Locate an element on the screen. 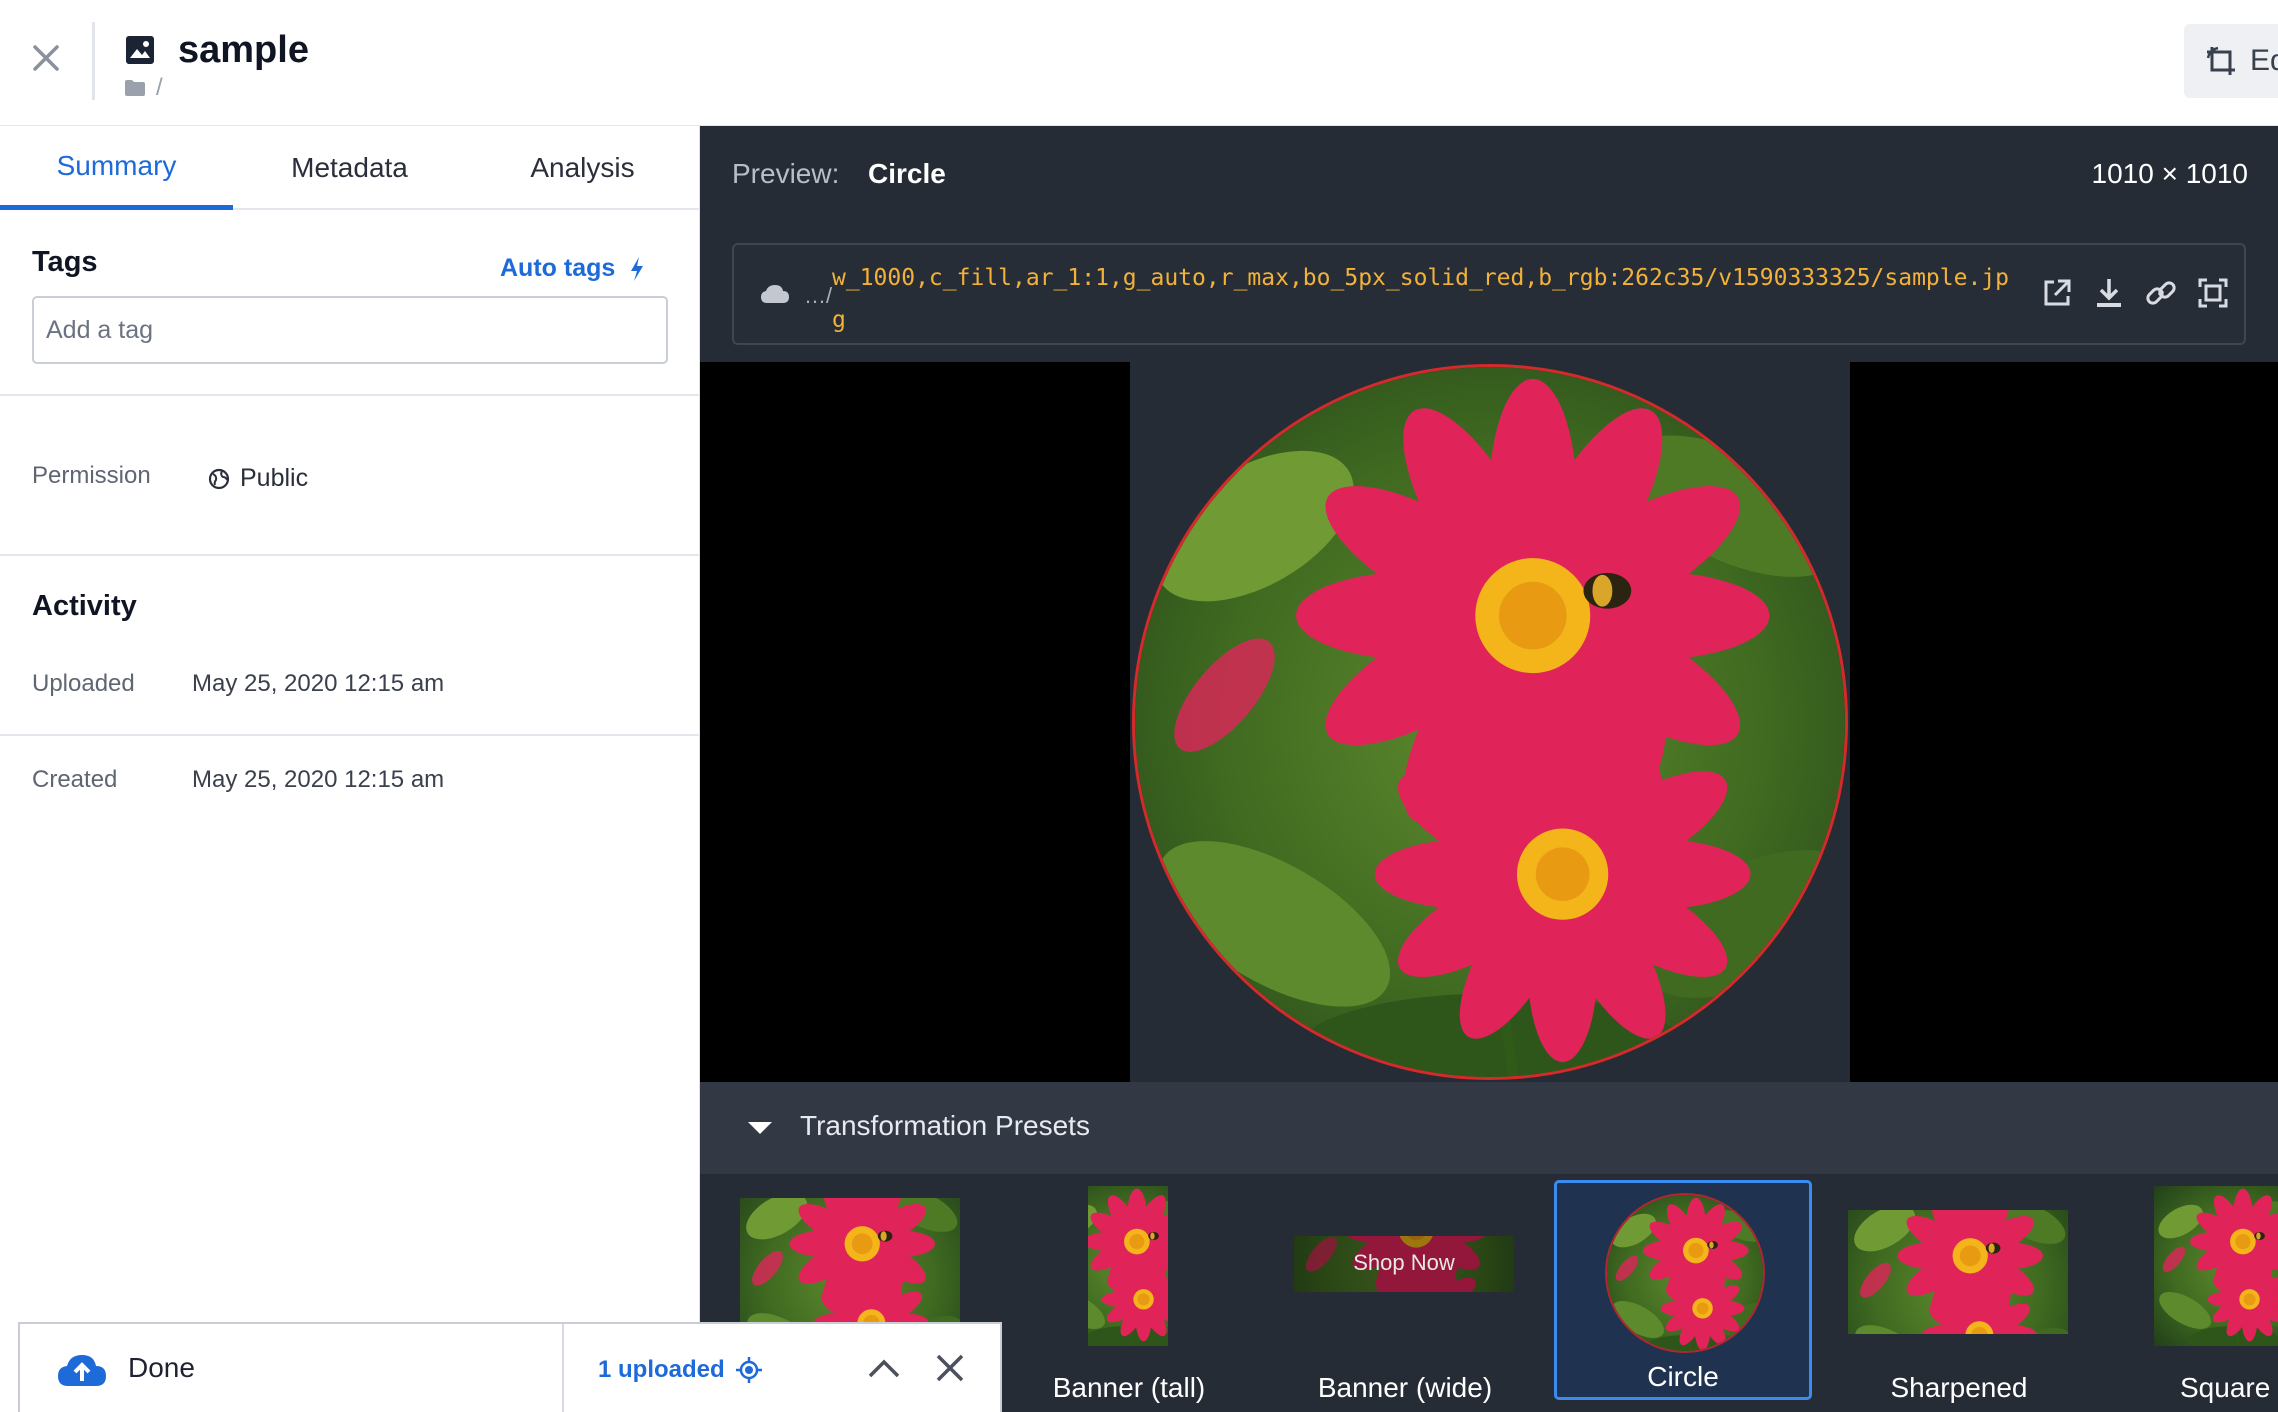 The width and height of the screenshot is (2278, 1412). download-button is located at coordinates (2109, 293).